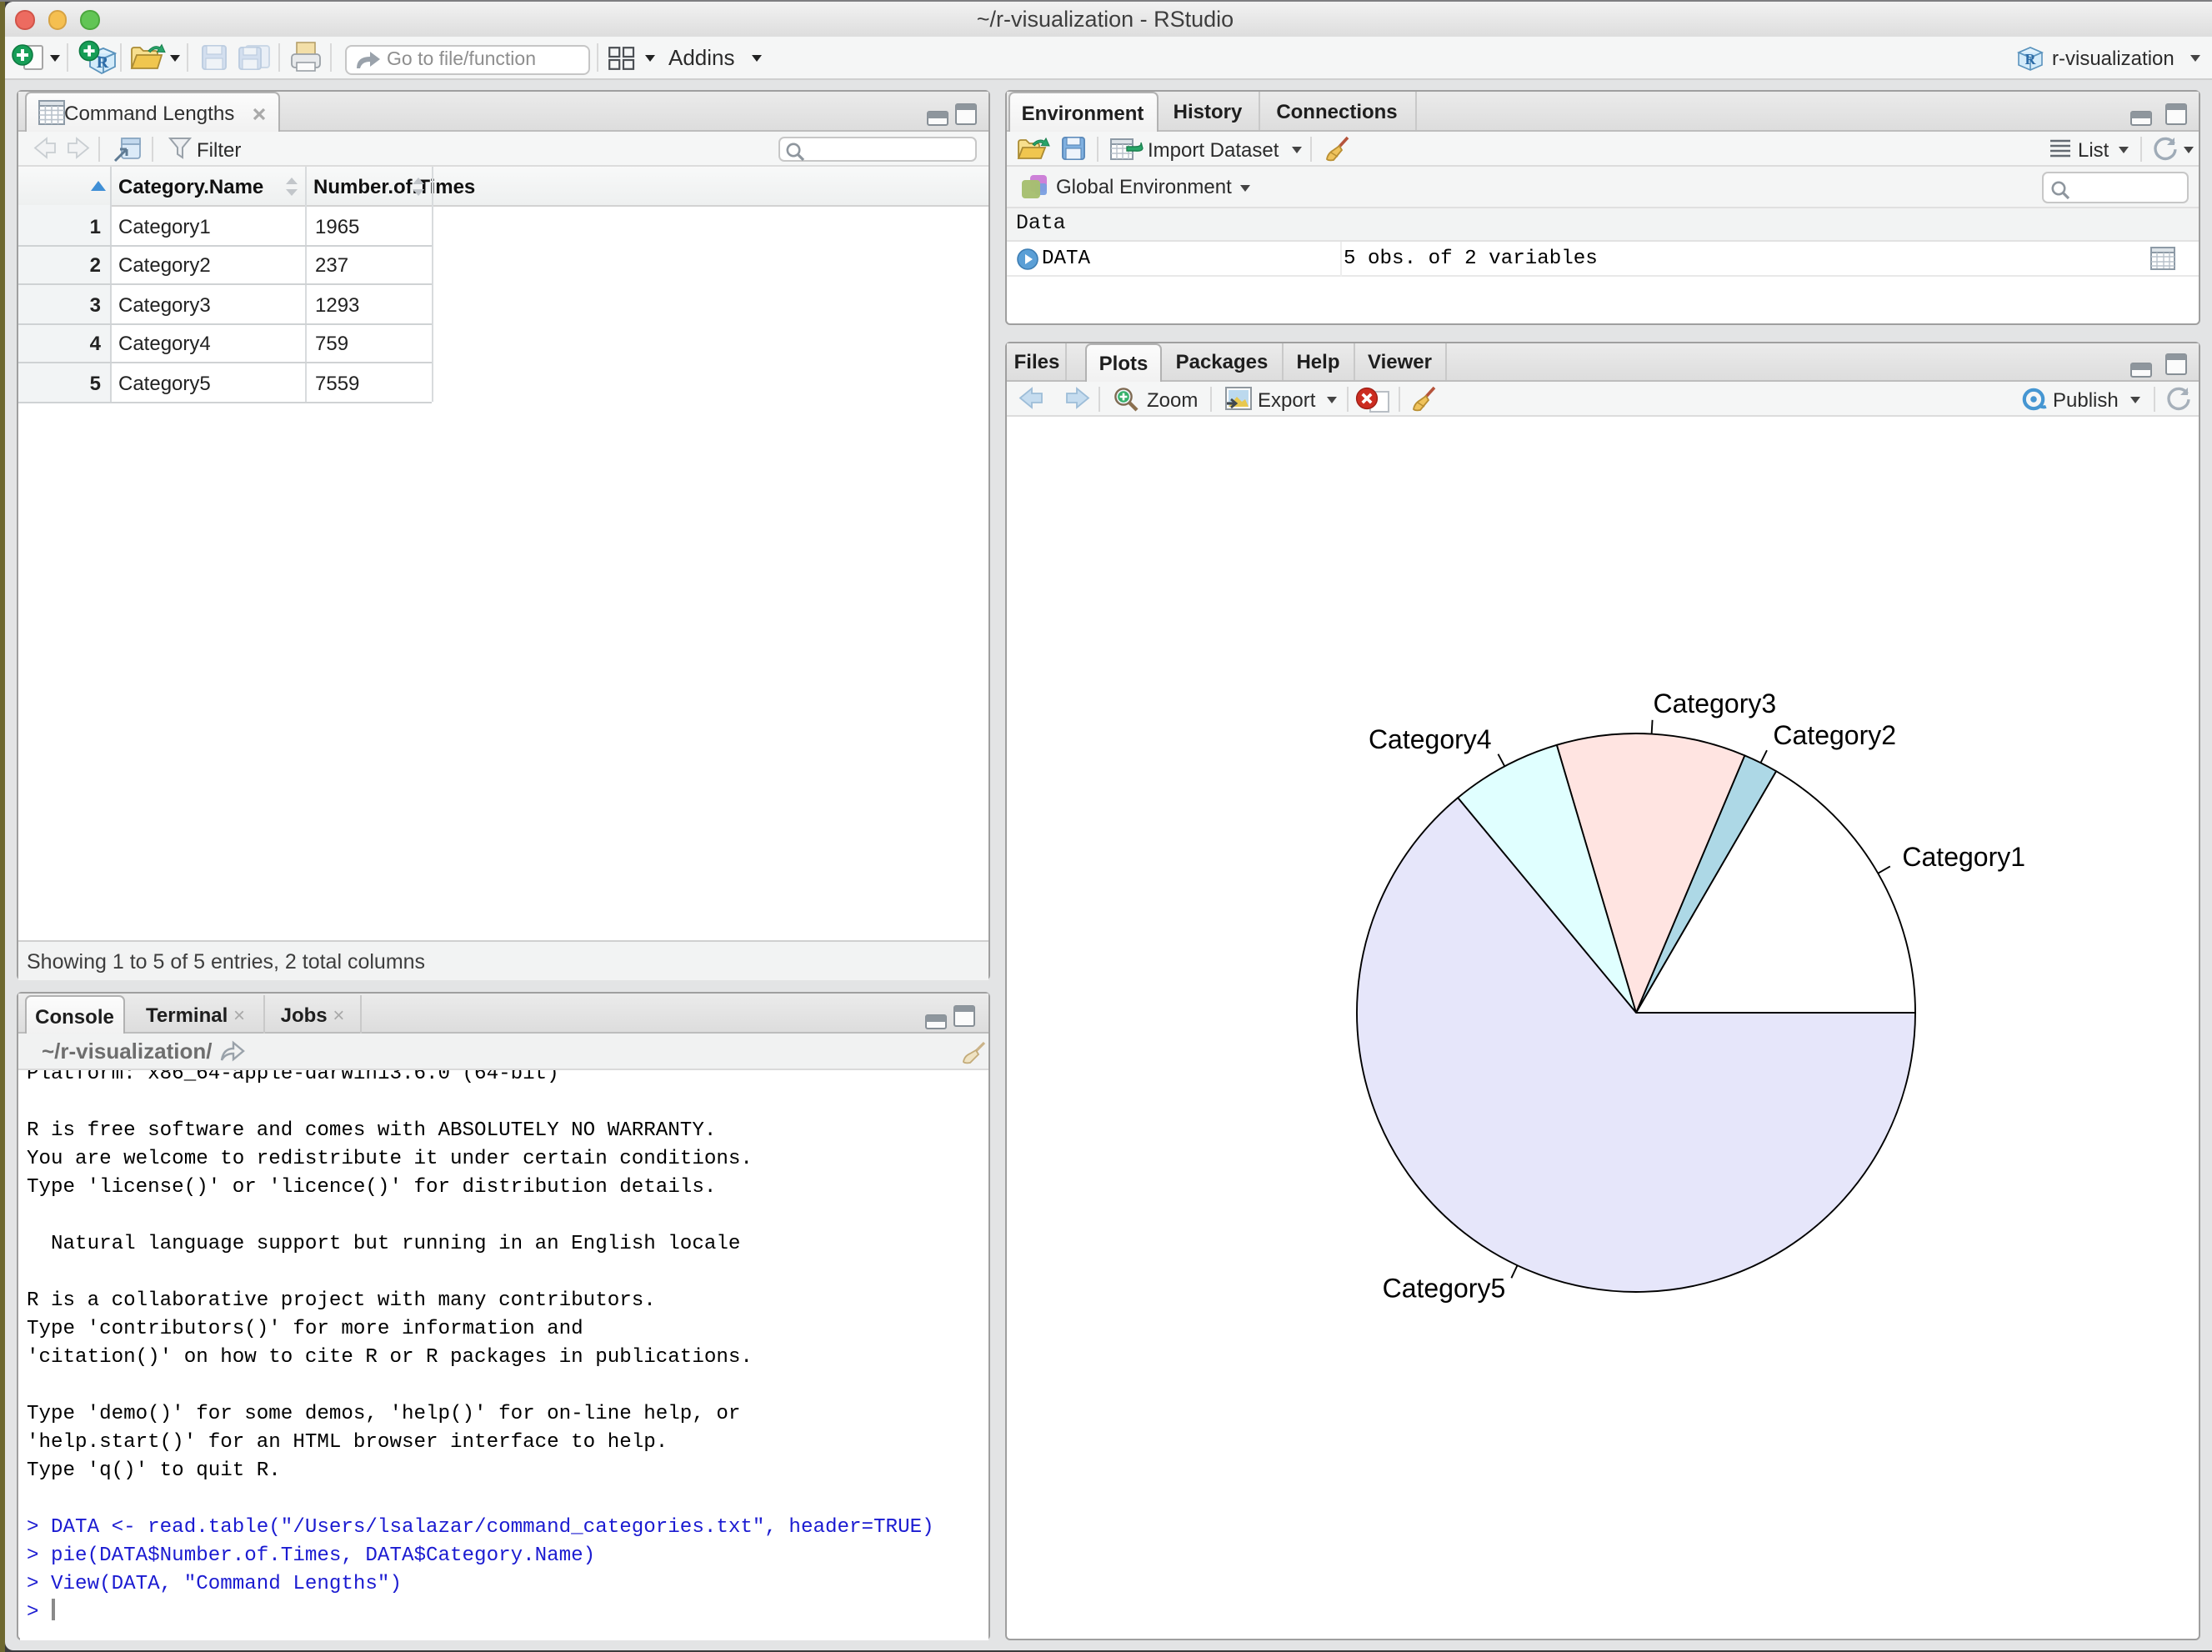  Describe the element at coordinates (1443, 1288) in the screenshot. I see `svg-text: Category5` at that location.